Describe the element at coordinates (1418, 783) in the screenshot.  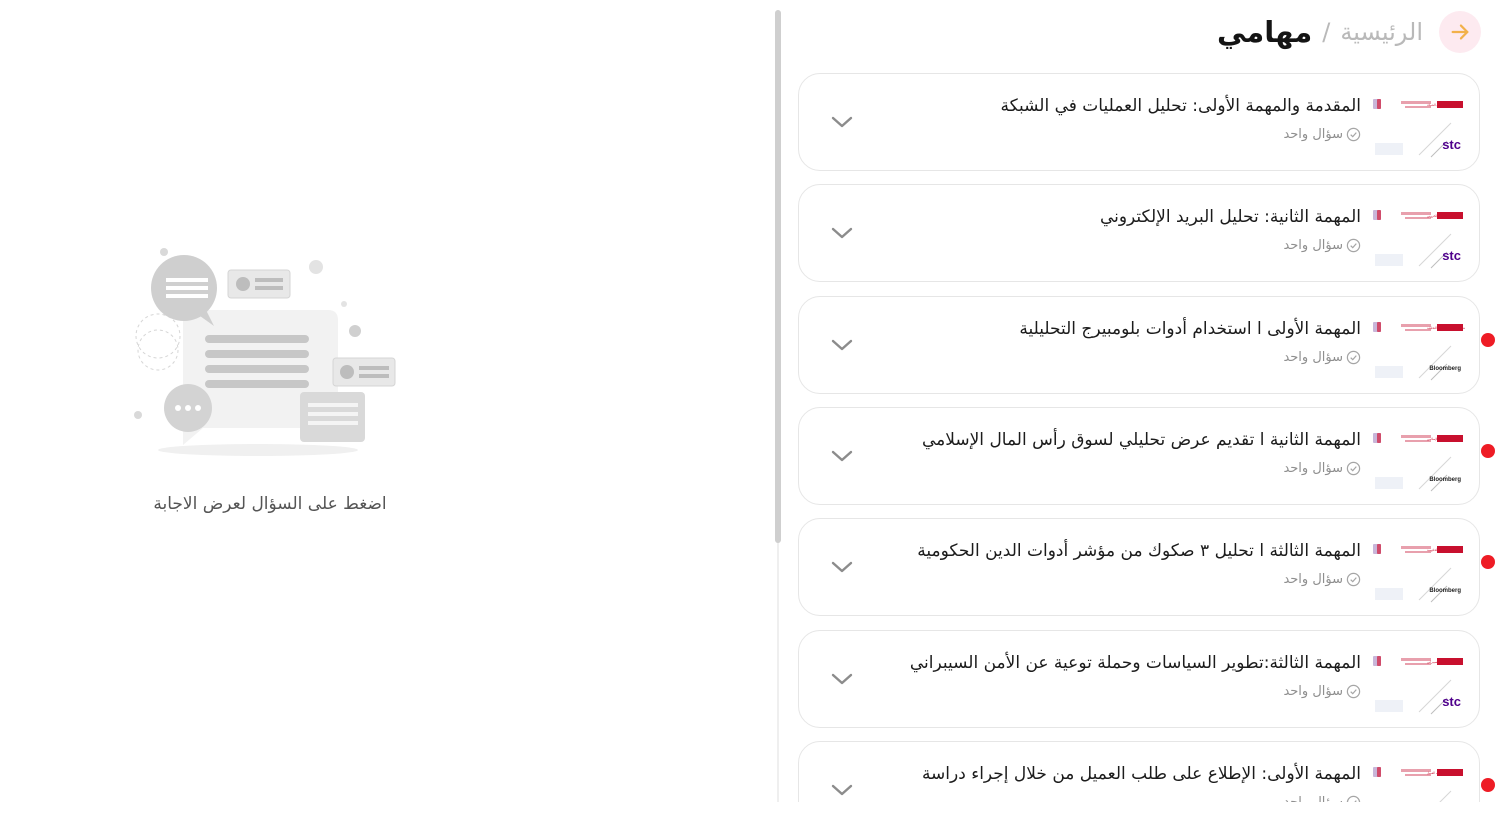
I see `task-thumbnail: طلب العميل` at that location.